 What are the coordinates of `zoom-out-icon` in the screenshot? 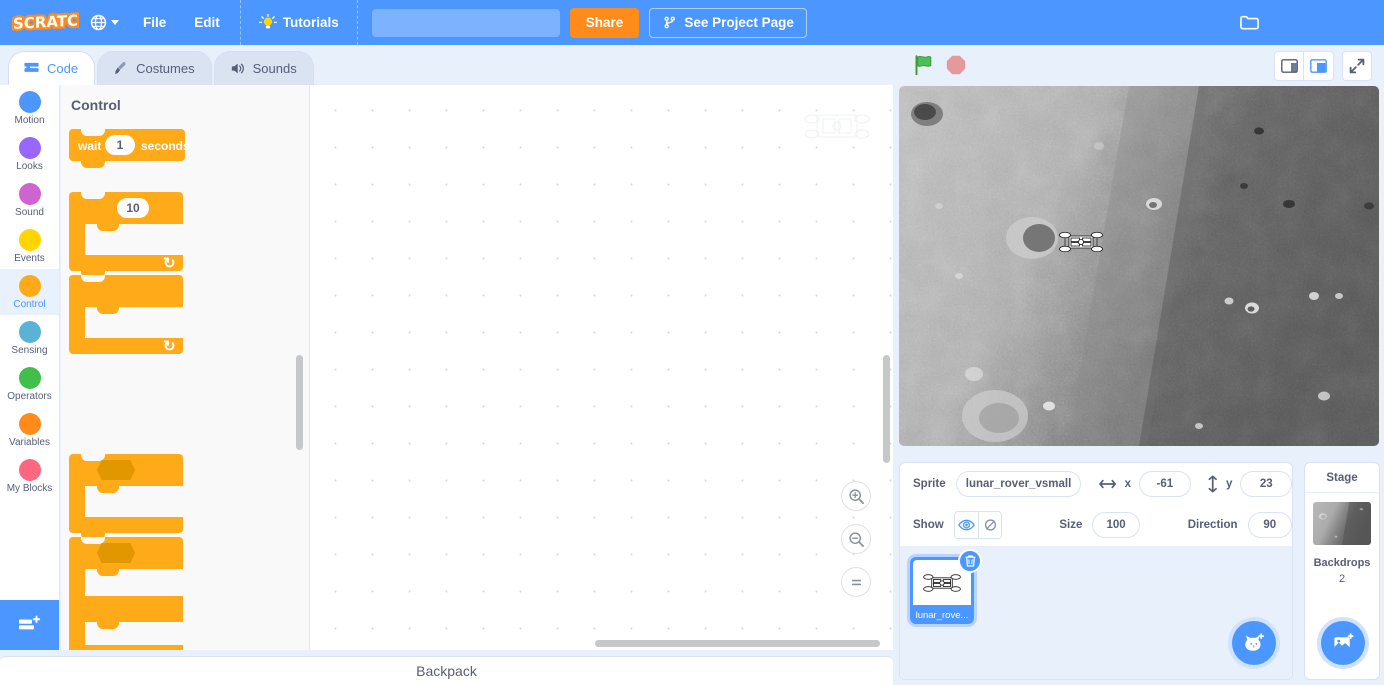 It's located at (856, 539).